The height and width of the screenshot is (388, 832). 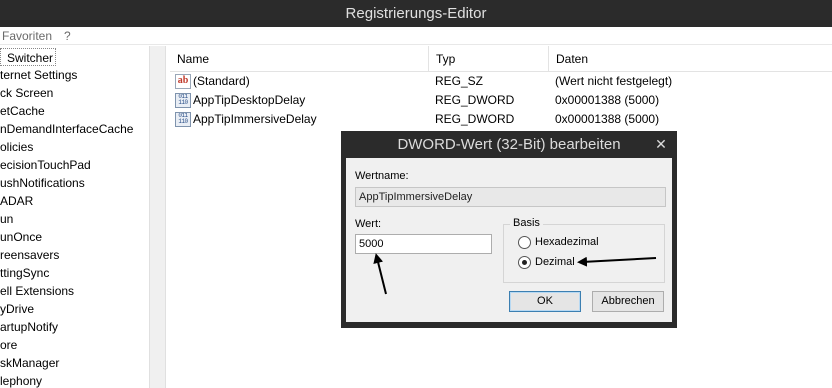 I want to click on arrow-to-decimal-option, so click(x=617, y=261).